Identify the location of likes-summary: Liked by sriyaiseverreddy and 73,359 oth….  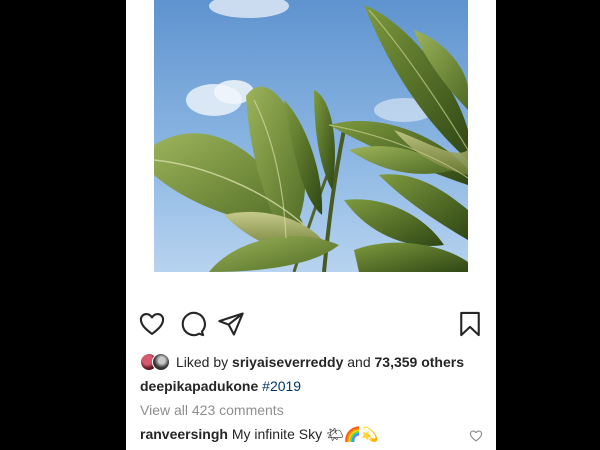
(302, 362).